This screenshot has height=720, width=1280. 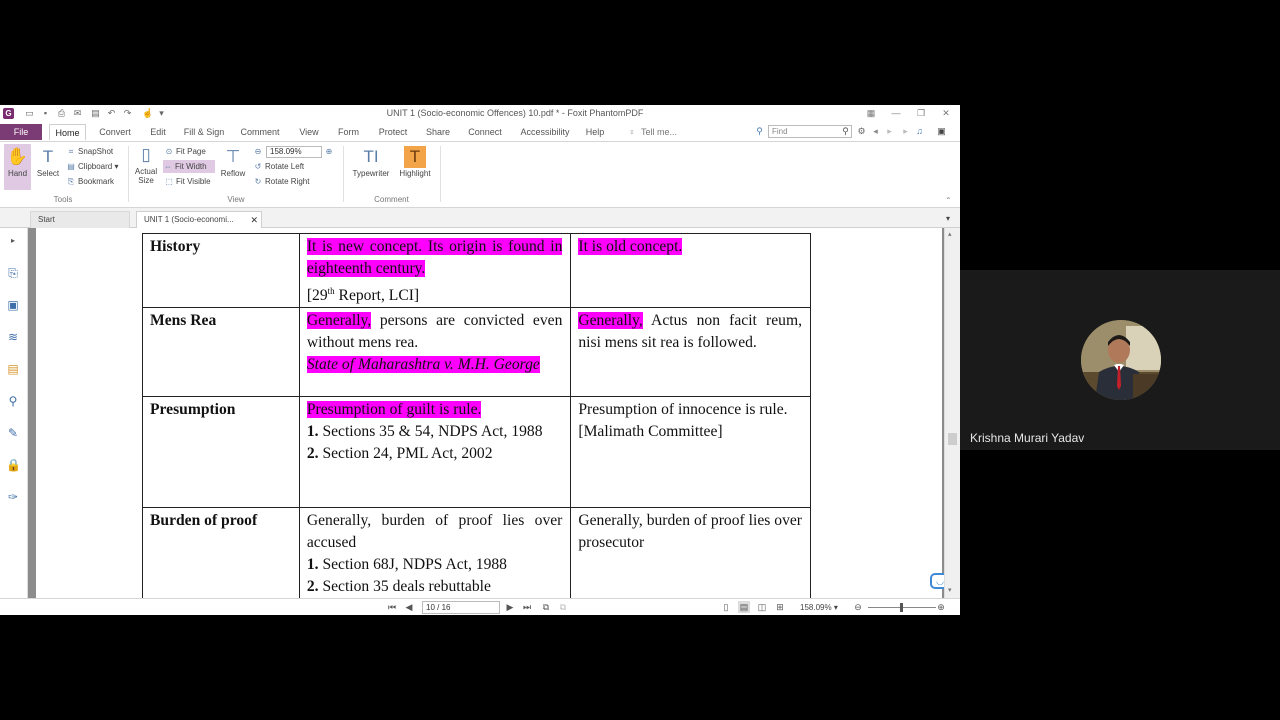 I want to click on ribbon-options-icon: ▦, so click(x=871, y=113).